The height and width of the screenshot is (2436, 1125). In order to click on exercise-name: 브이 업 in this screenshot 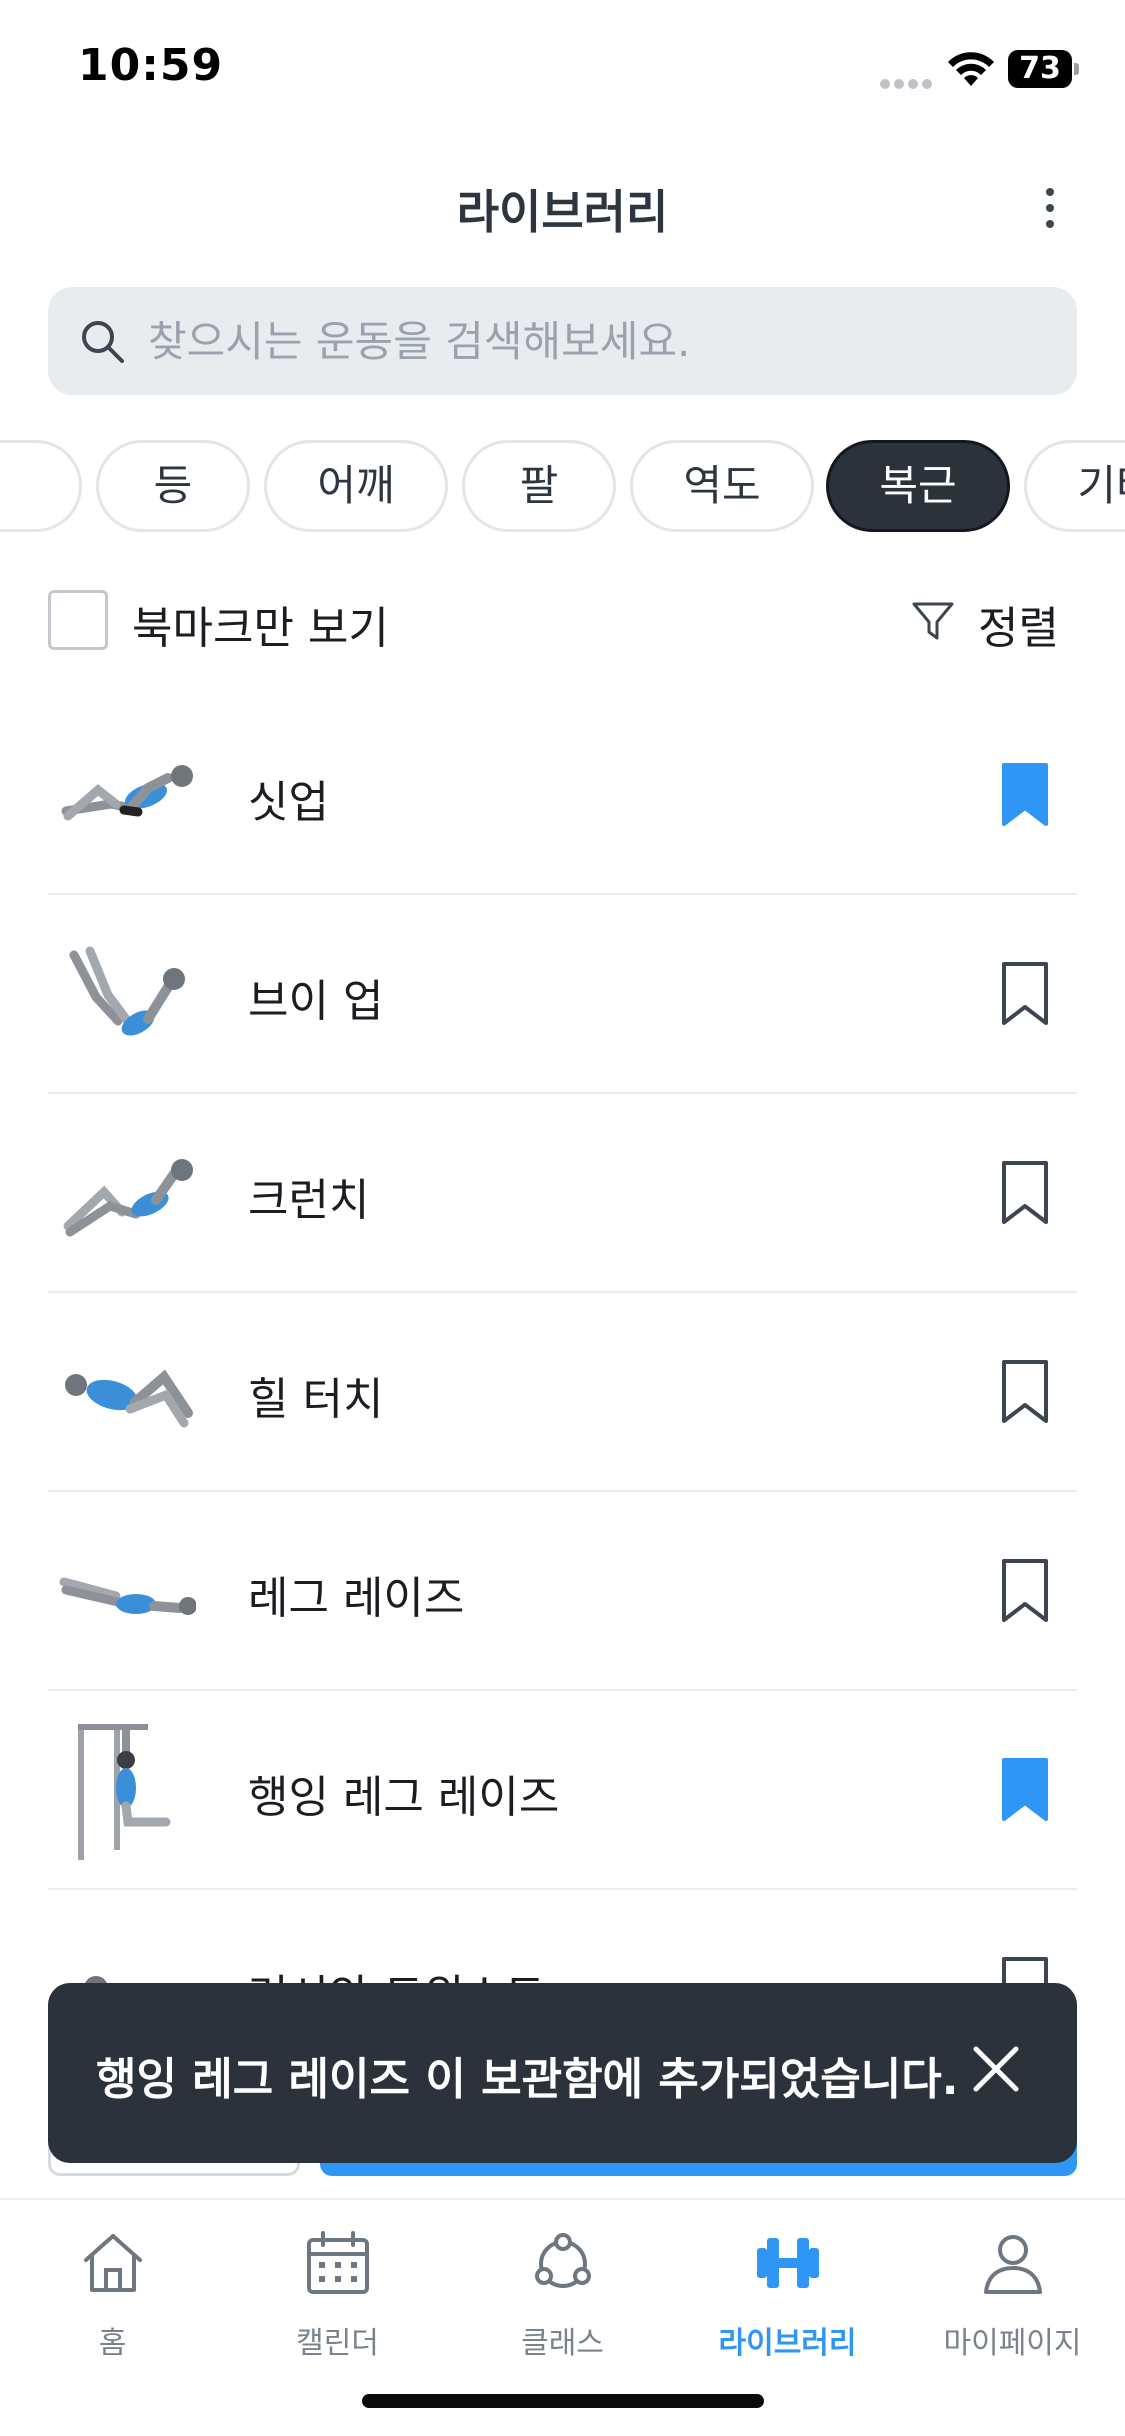, I will do `click(316, 1001)`.